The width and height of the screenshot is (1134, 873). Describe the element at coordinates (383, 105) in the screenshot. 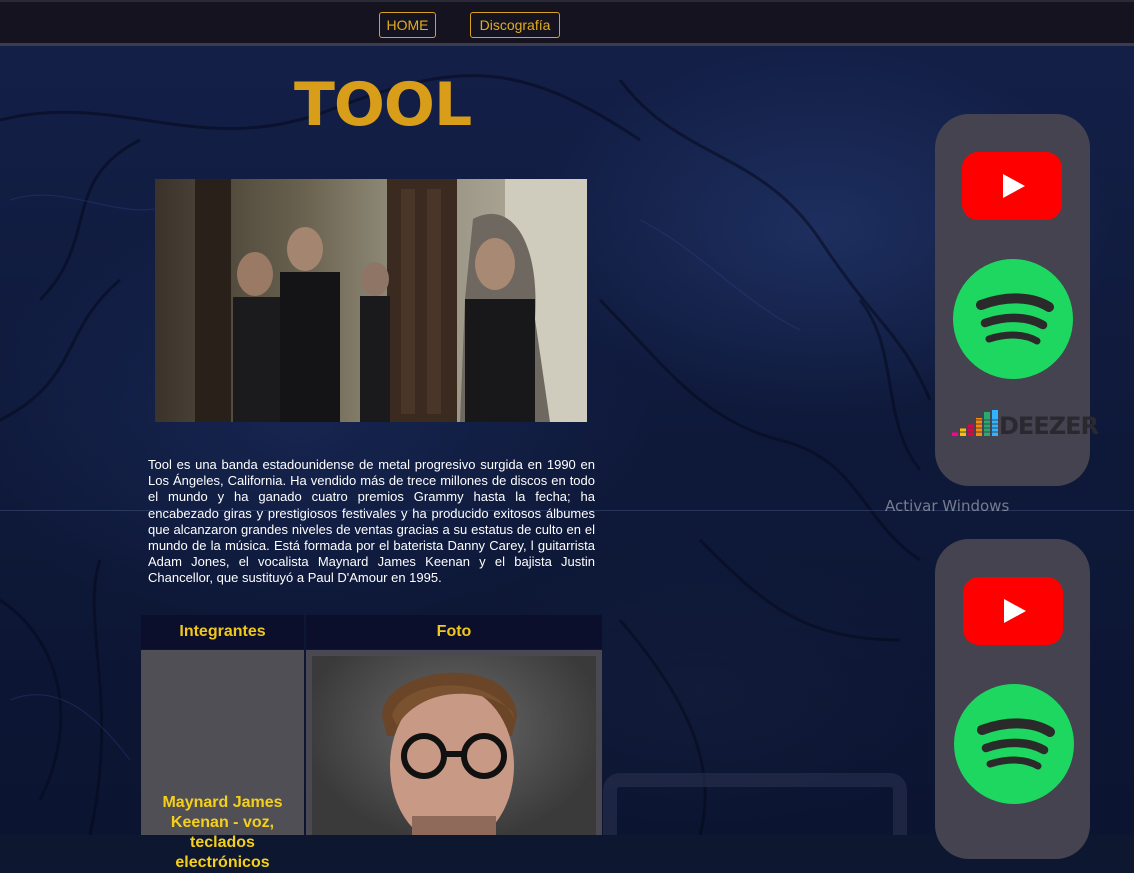

I see `page-title: TOOL` at that location.